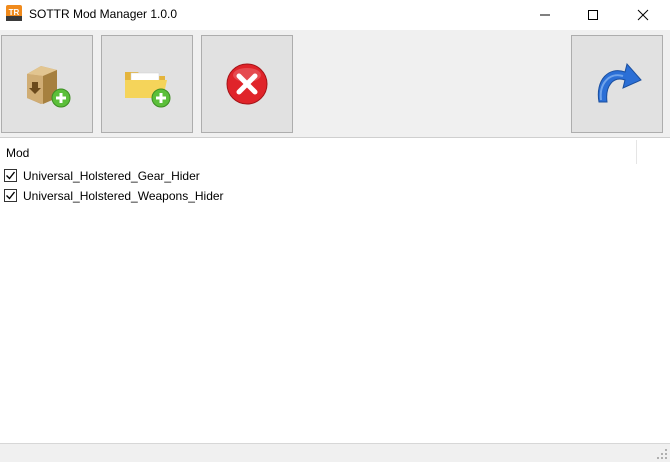  What do you see at coordinates (148, 90) in the screenshot?
I see `folder-add-icon` at bounding box center [148, 90].